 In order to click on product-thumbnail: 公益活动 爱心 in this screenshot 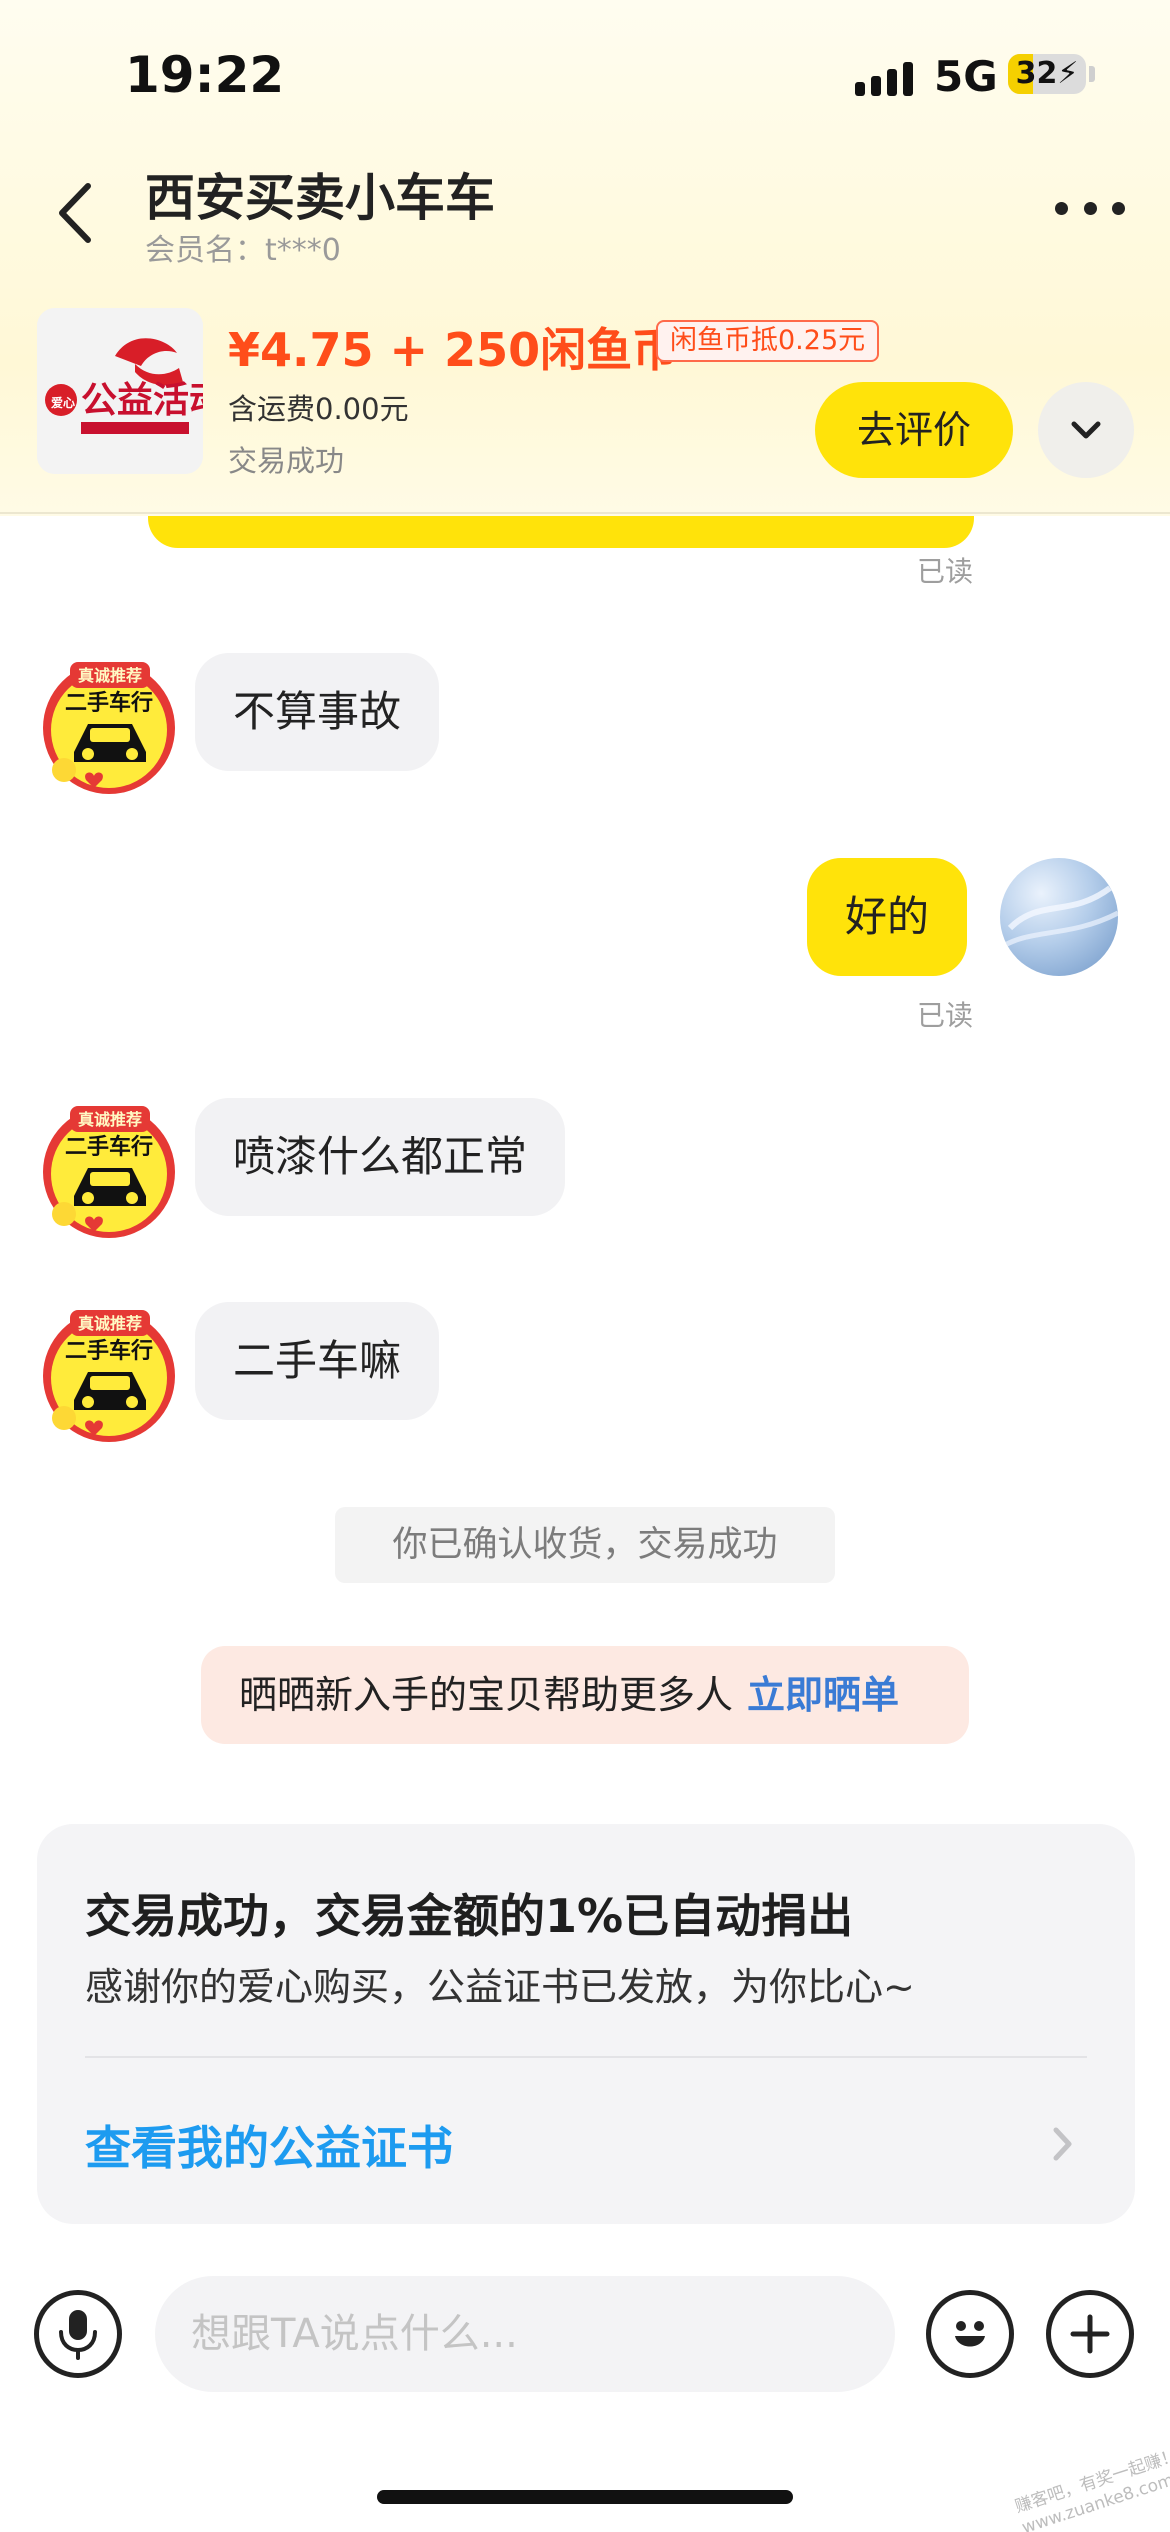, I will do `click(120, 391)`.